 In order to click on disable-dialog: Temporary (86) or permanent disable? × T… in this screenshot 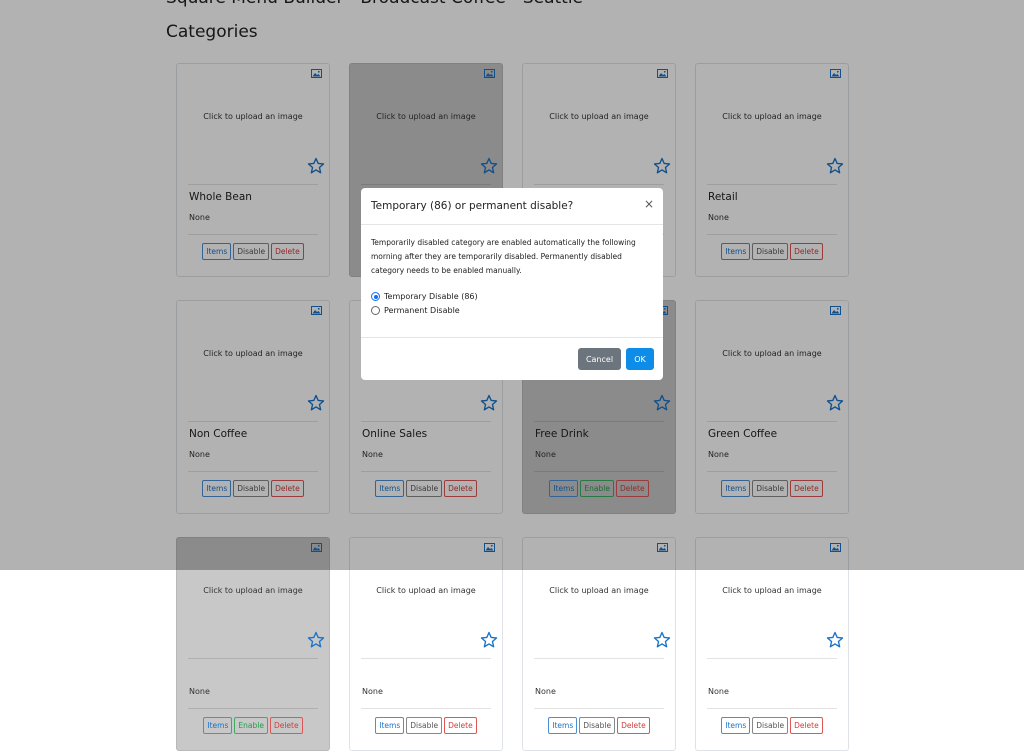, I will do `click(512, 284)`.